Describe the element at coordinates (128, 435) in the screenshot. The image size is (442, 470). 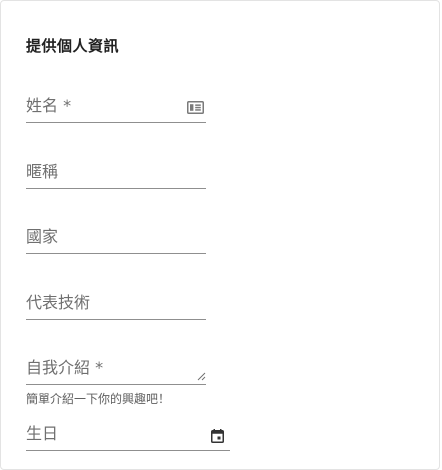
I see `birthday-field: 生日` at that location.